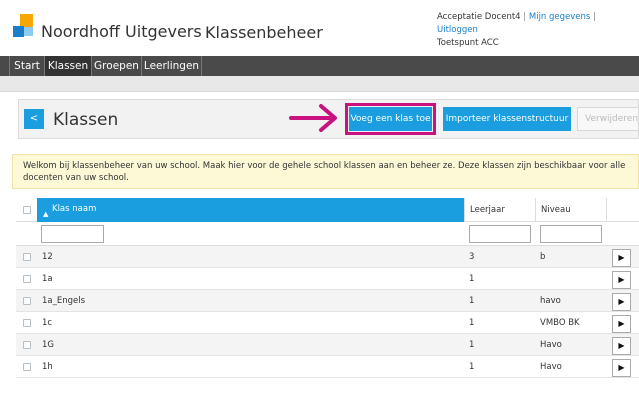 This screenshot has width=639, height=405. I want to click on cell-level: VMBO BK, so click(560, 323).